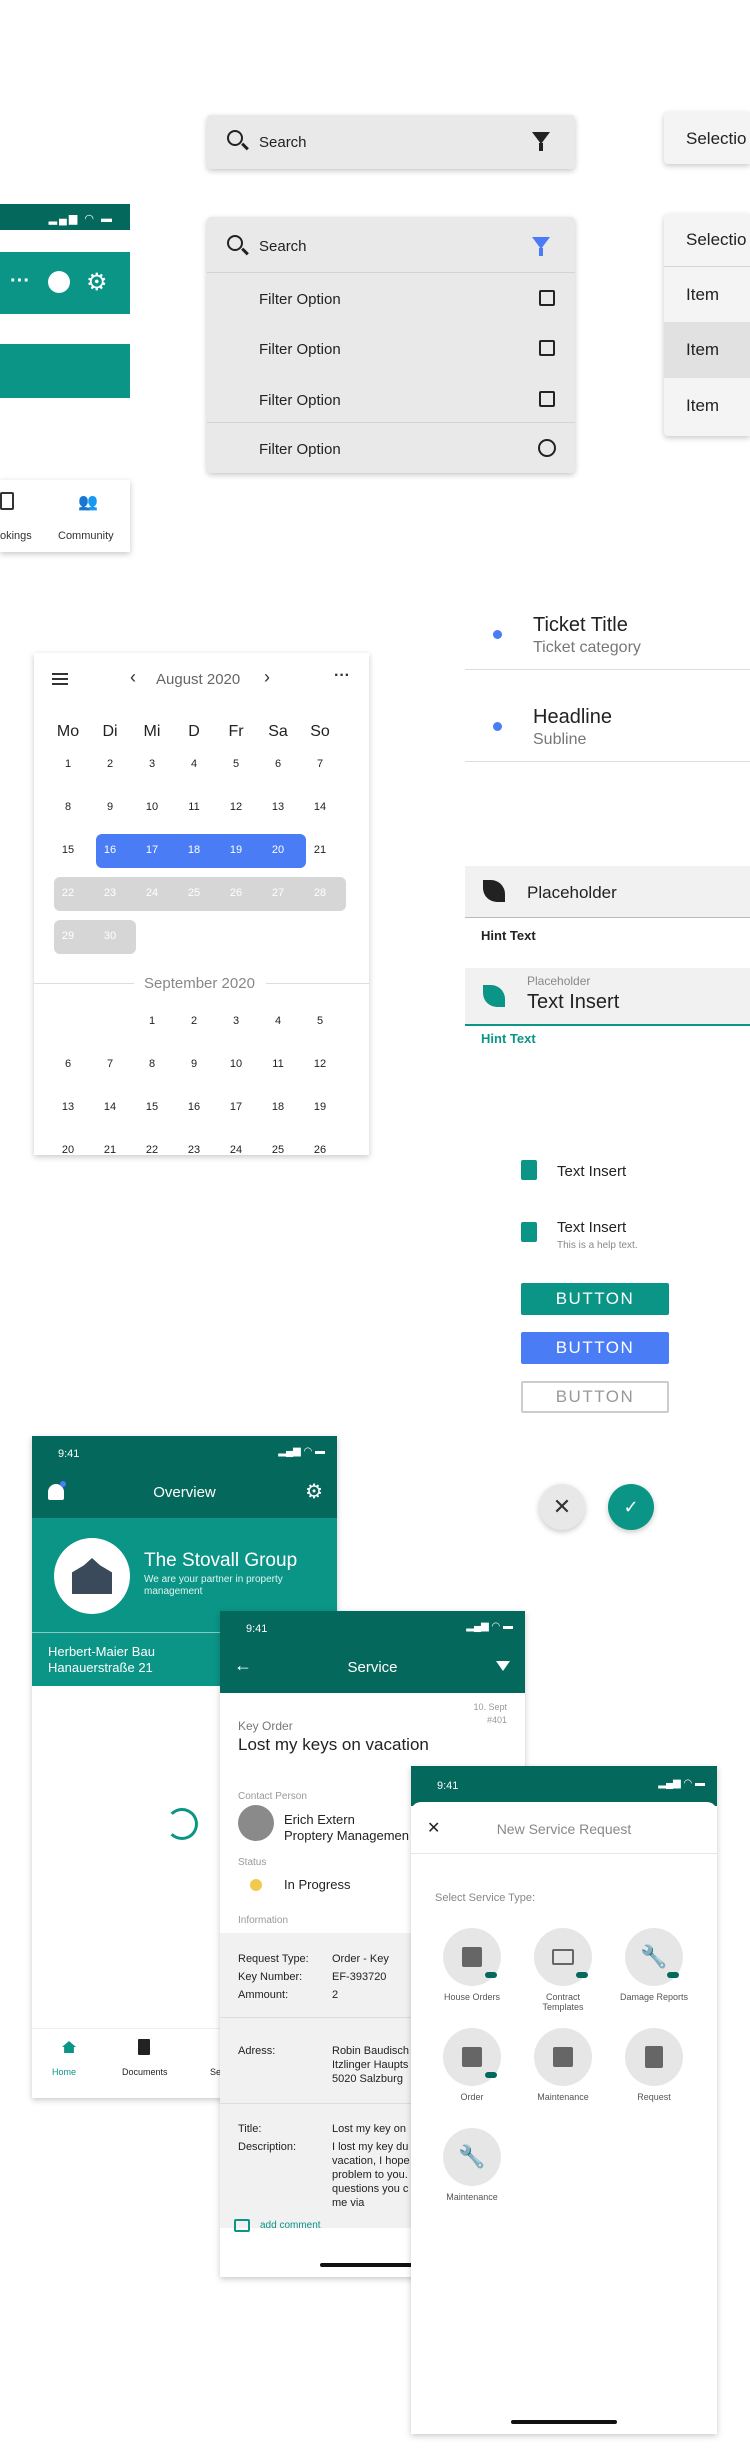 The image size is (750, 2458). I want to click on nav-home: Home, so click(64, 2072).